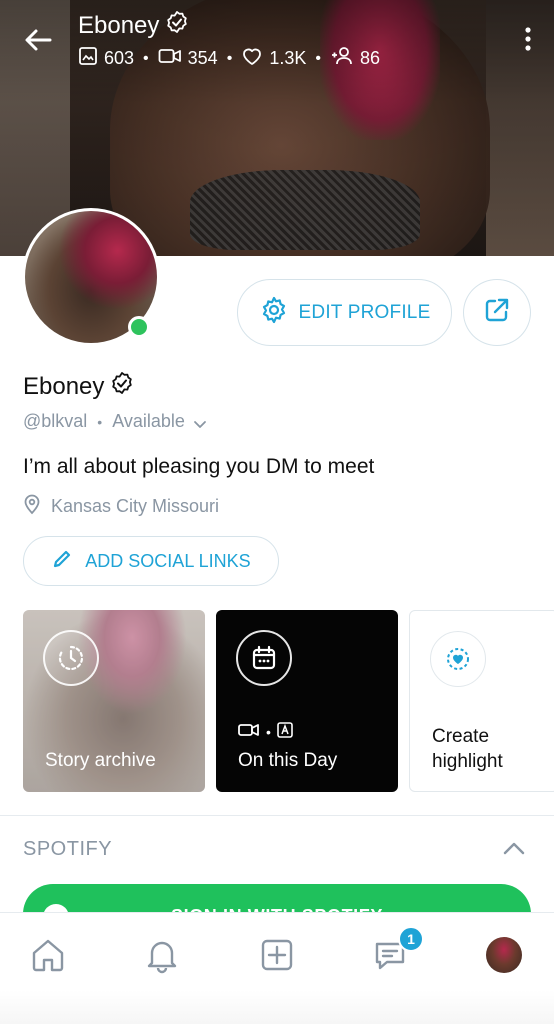  Describe the element at coordinates (114, 701) in the screenshot. I see `story-archive-card: Story archive` at that location.